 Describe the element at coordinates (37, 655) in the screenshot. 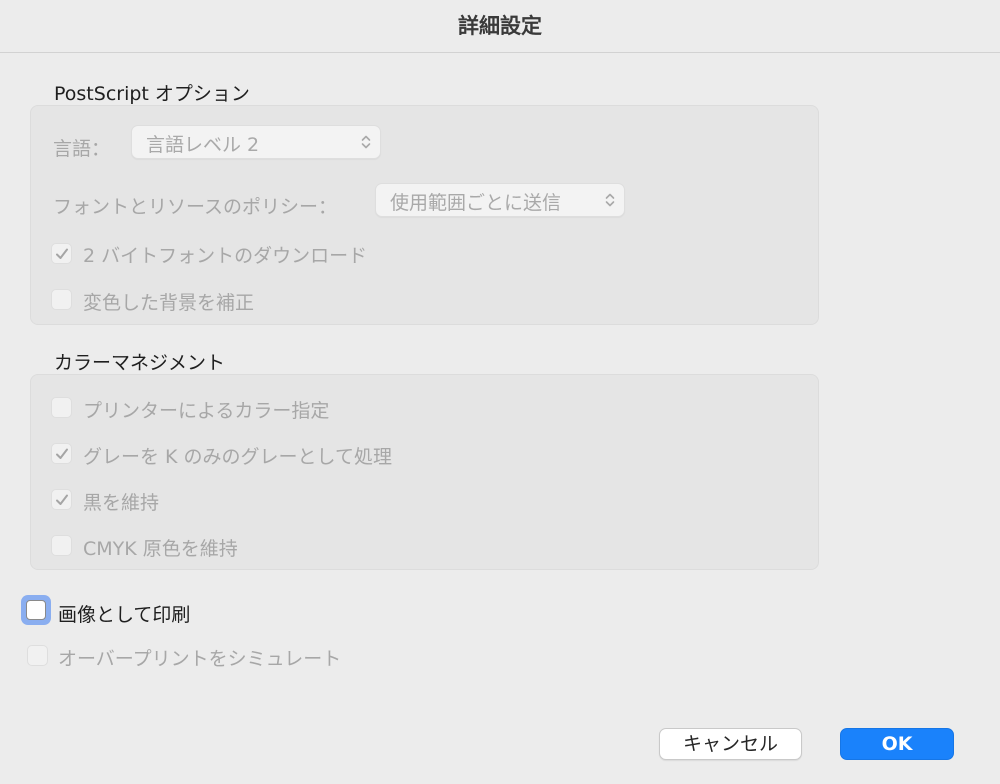

I see `simulate-overprint-checkbox` at that location.